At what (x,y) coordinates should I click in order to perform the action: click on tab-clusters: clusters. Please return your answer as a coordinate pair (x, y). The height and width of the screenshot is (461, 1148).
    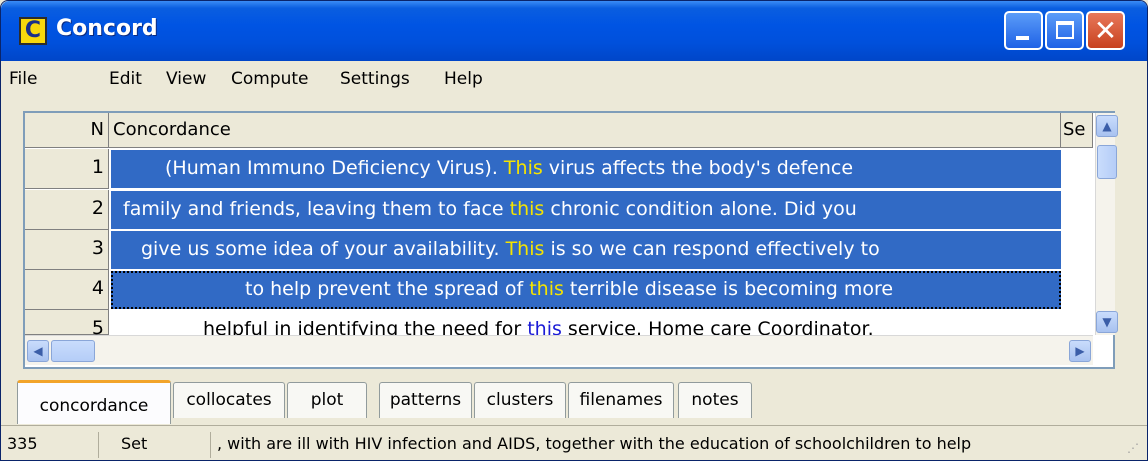
    Looking at the image, I should click on (520, 400).